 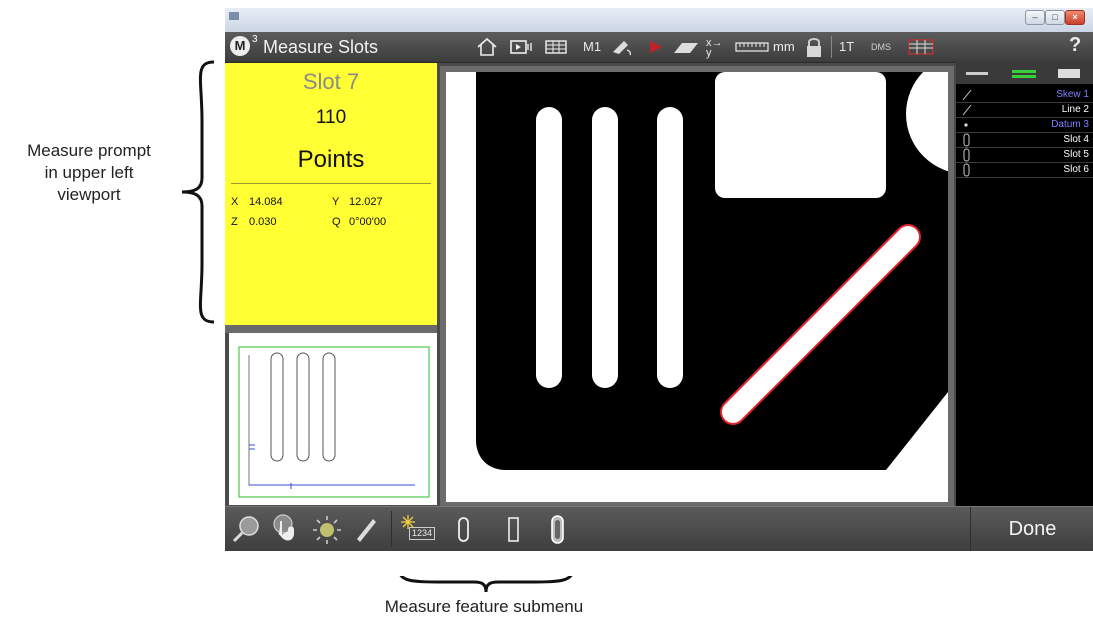 What do you see at coordinates (966, 125) in the screenshot?
I see `point-icon` at bounding box center [966, 125].